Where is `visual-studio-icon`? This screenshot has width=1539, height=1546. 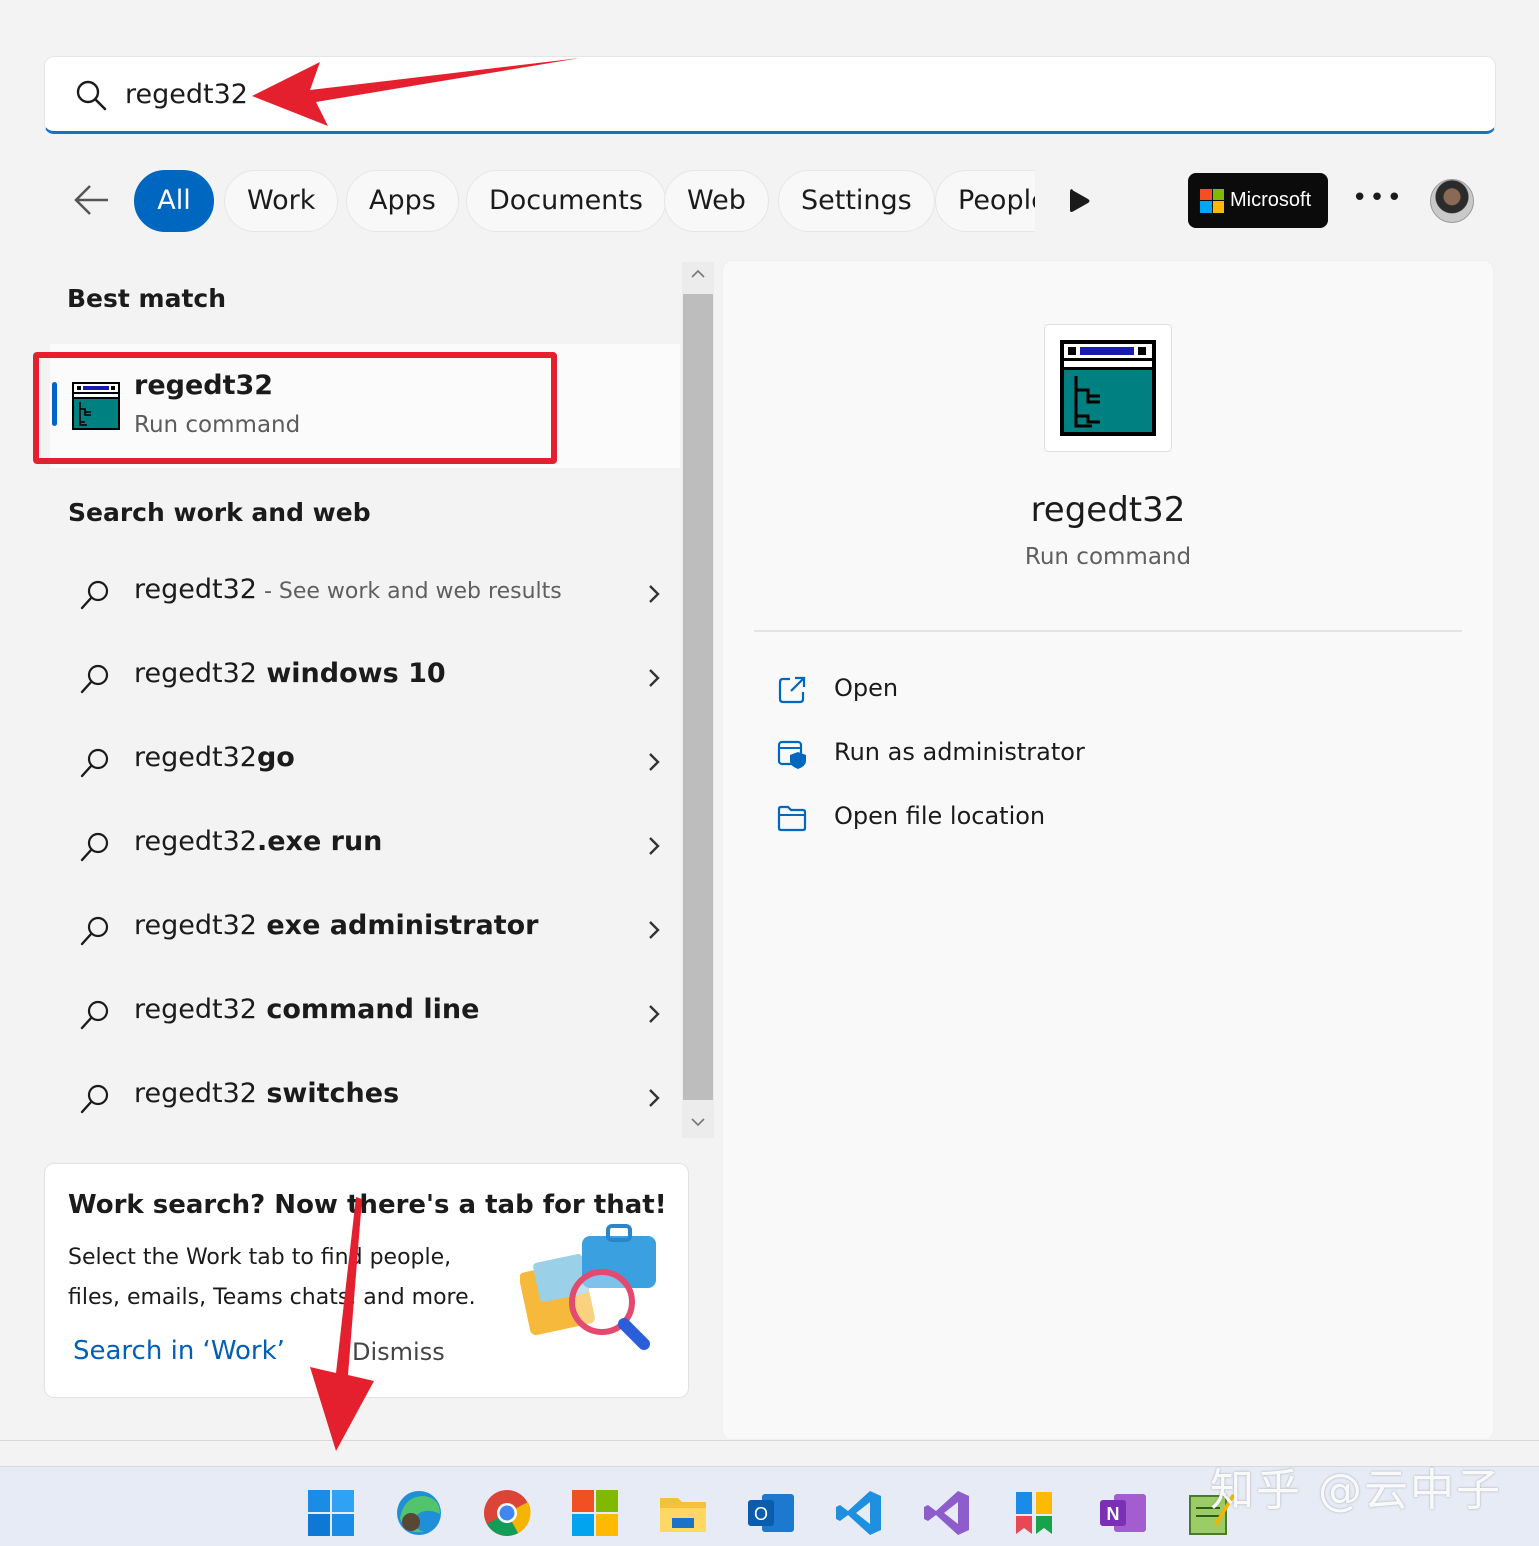
visual-studio-icon is located at coordinates (947, 1513).